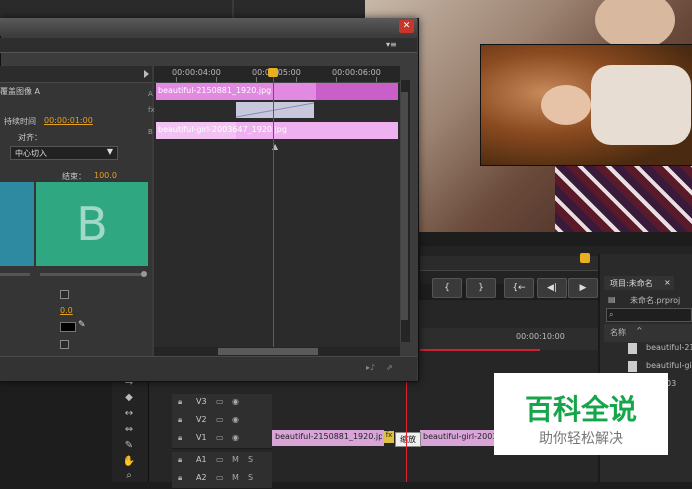 The width and height of the screenshot is (692, 489). What do you see at coordinates (669, 365) in the screenshot?
I see `list-item-name: beautiful-gir` at bounding box center [669, 365].